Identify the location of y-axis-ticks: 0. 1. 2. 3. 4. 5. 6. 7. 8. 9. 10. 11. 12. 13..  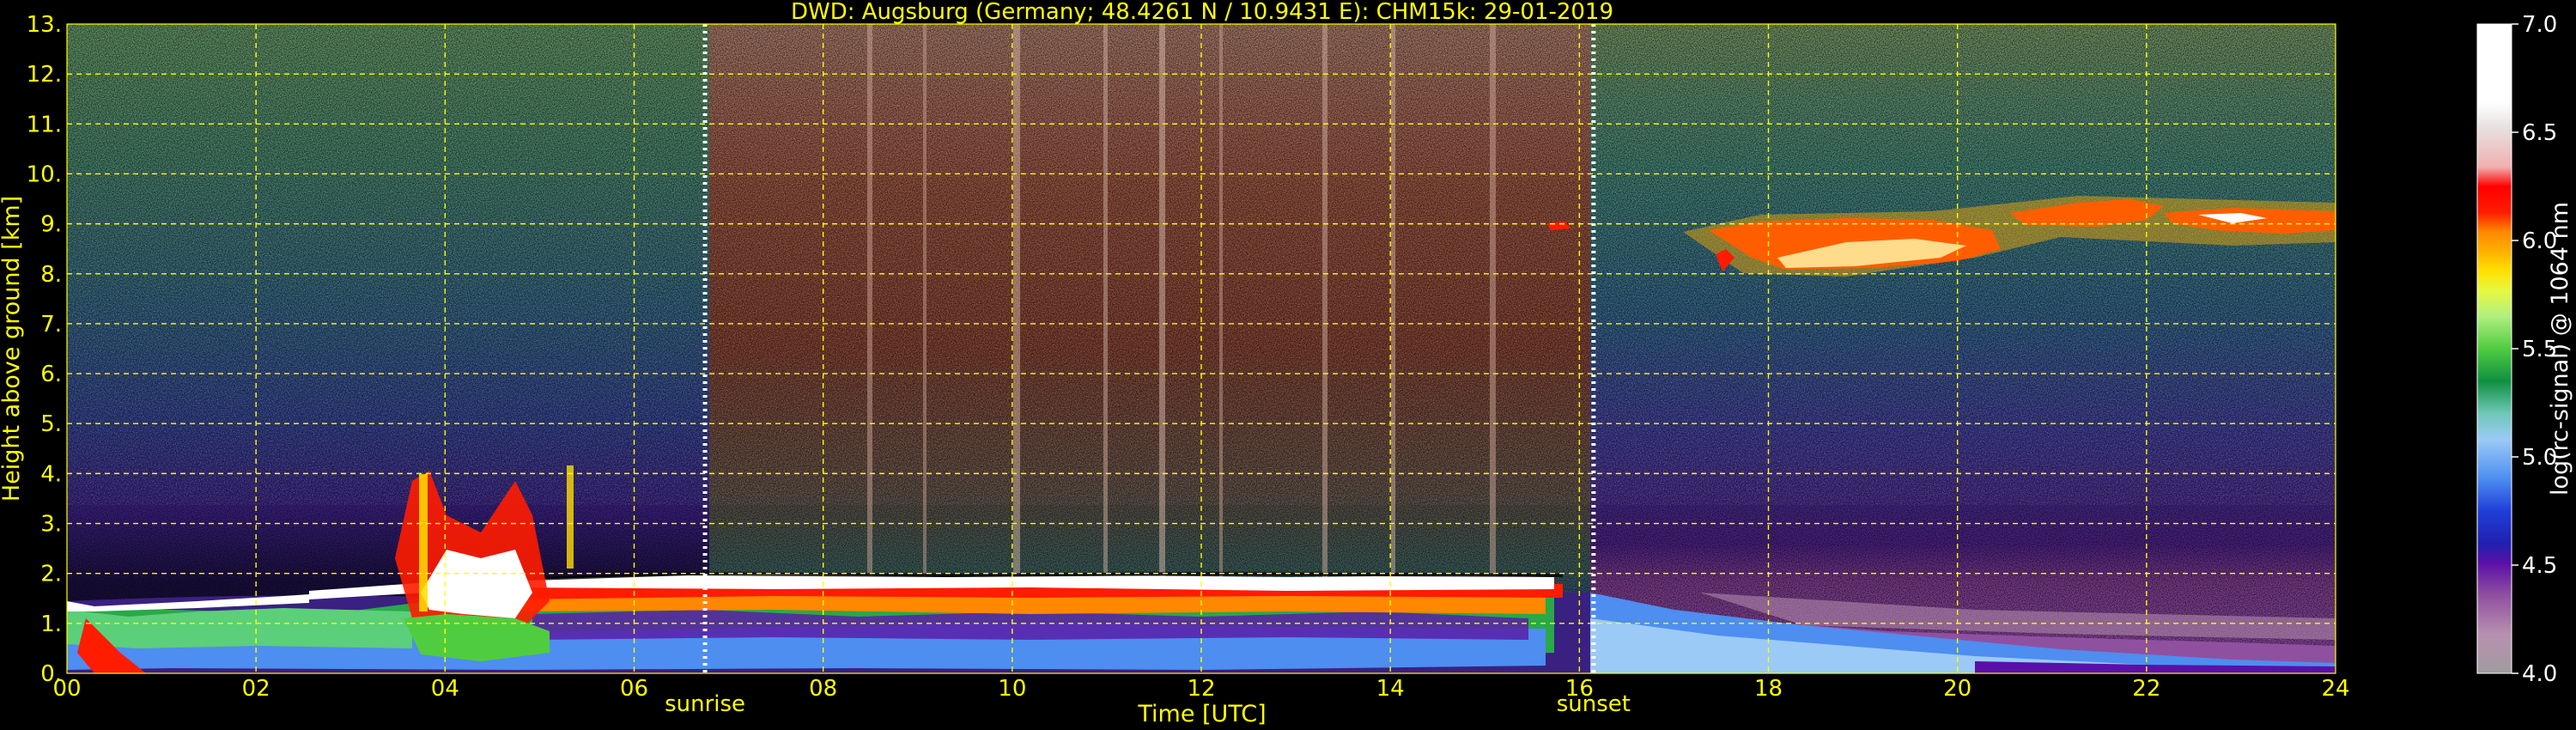
(44, 349).